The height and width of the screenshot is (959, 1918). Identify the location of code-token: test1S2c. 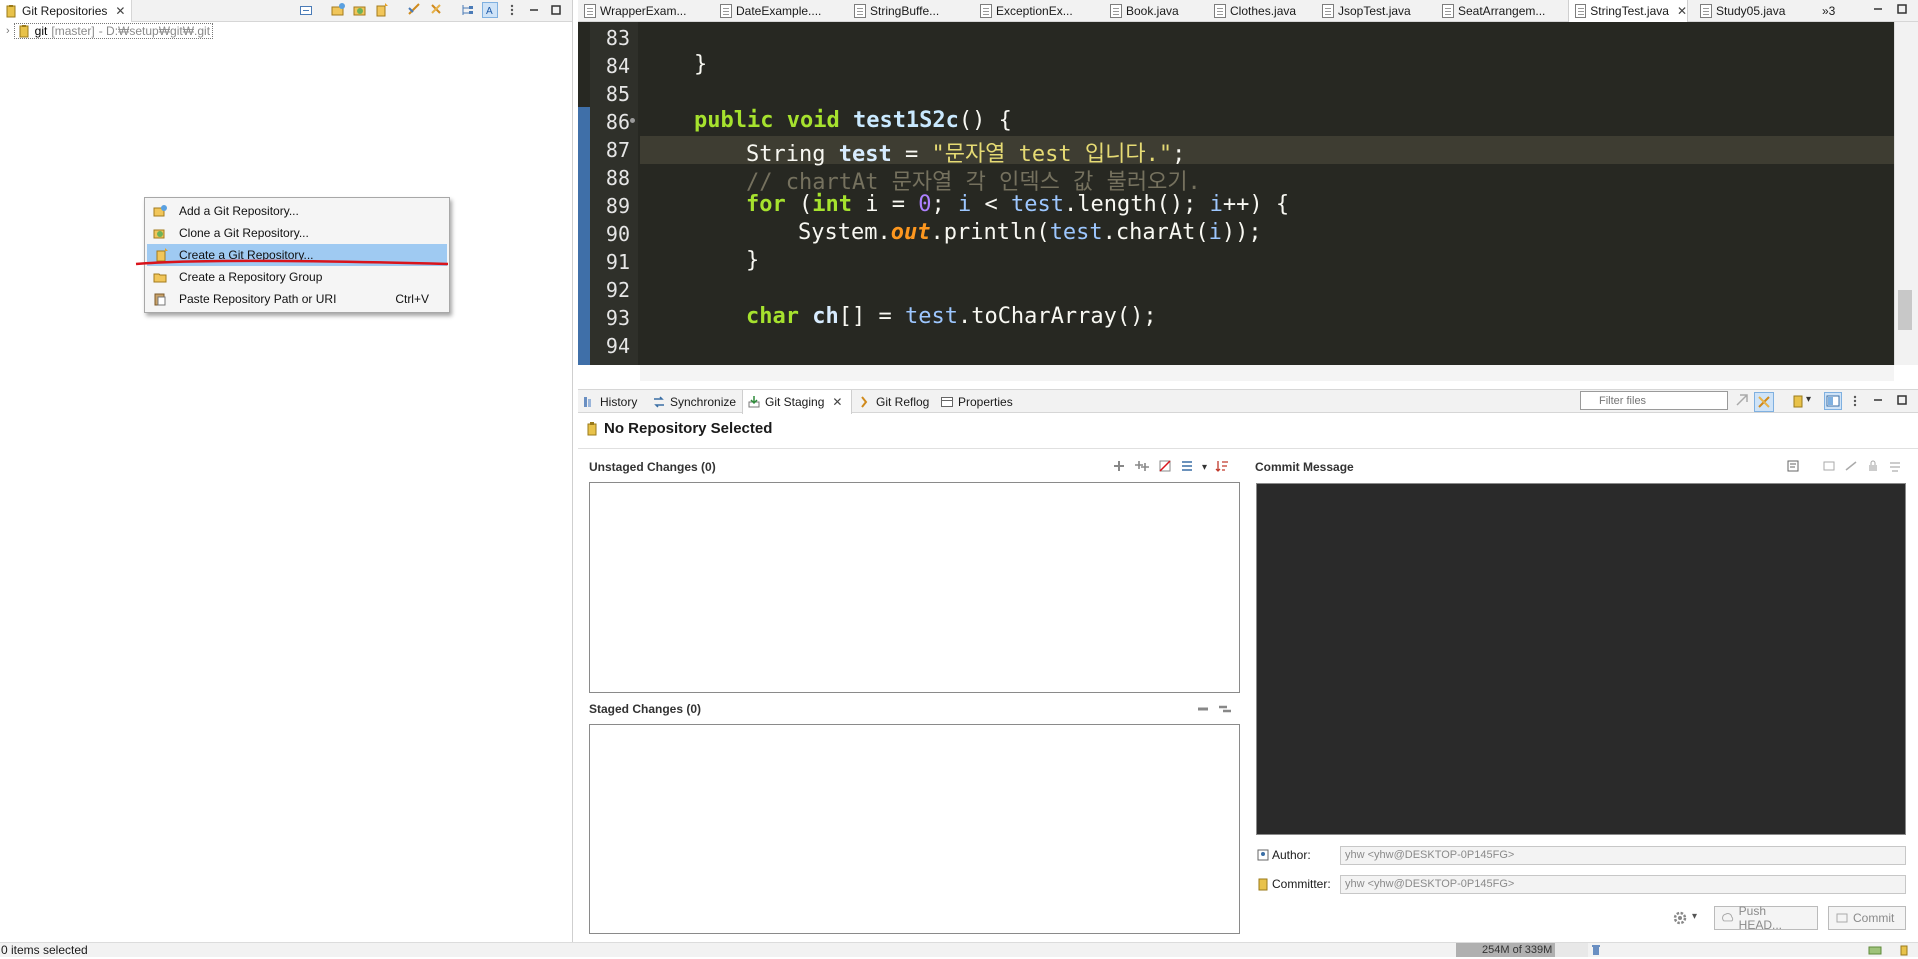
(905, 120).